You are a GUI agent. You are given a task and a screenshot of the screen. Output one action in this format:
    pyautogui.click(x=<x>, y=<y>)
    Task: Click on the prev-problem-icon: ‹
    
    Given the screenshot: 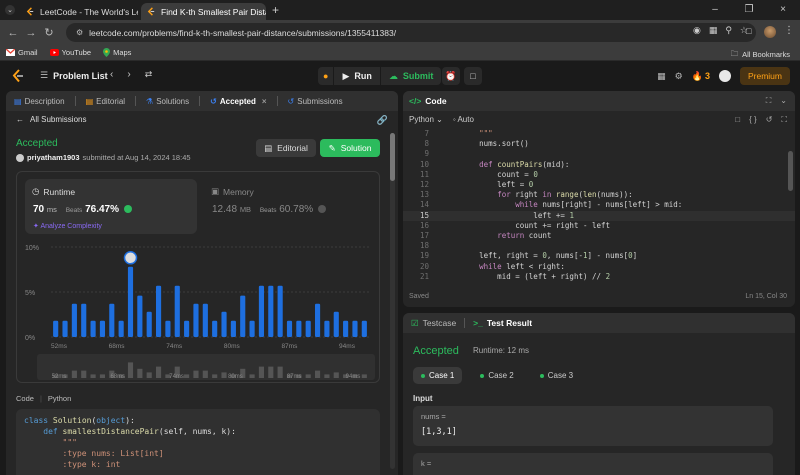 What is the action you would take?
    pyautogui.click(x=111, y=74)
    